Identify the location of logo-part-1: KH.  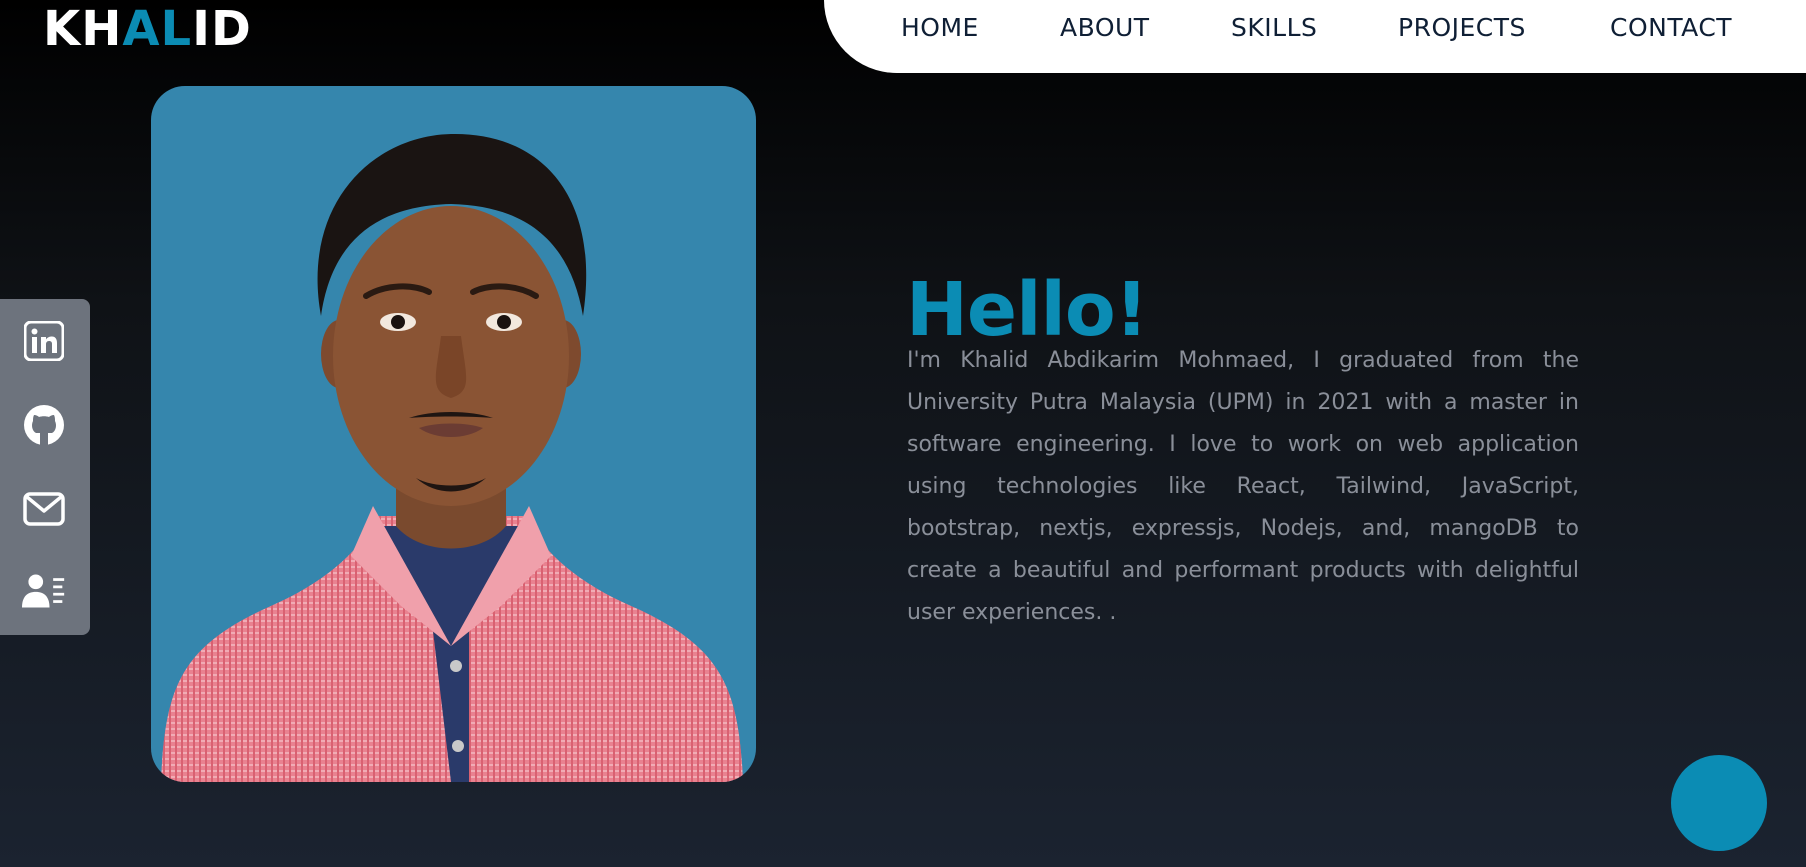
(83, 29).